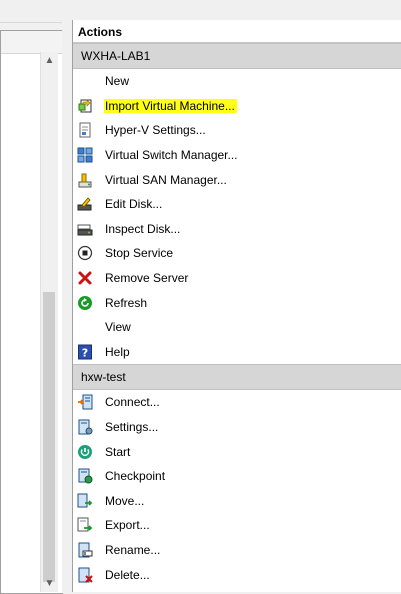 The width and height of the screenshot is (401, 594). Describe the element at coordinates (237, 253) in the screenshot. I see `action-stop-service: Stop Service` at that location.